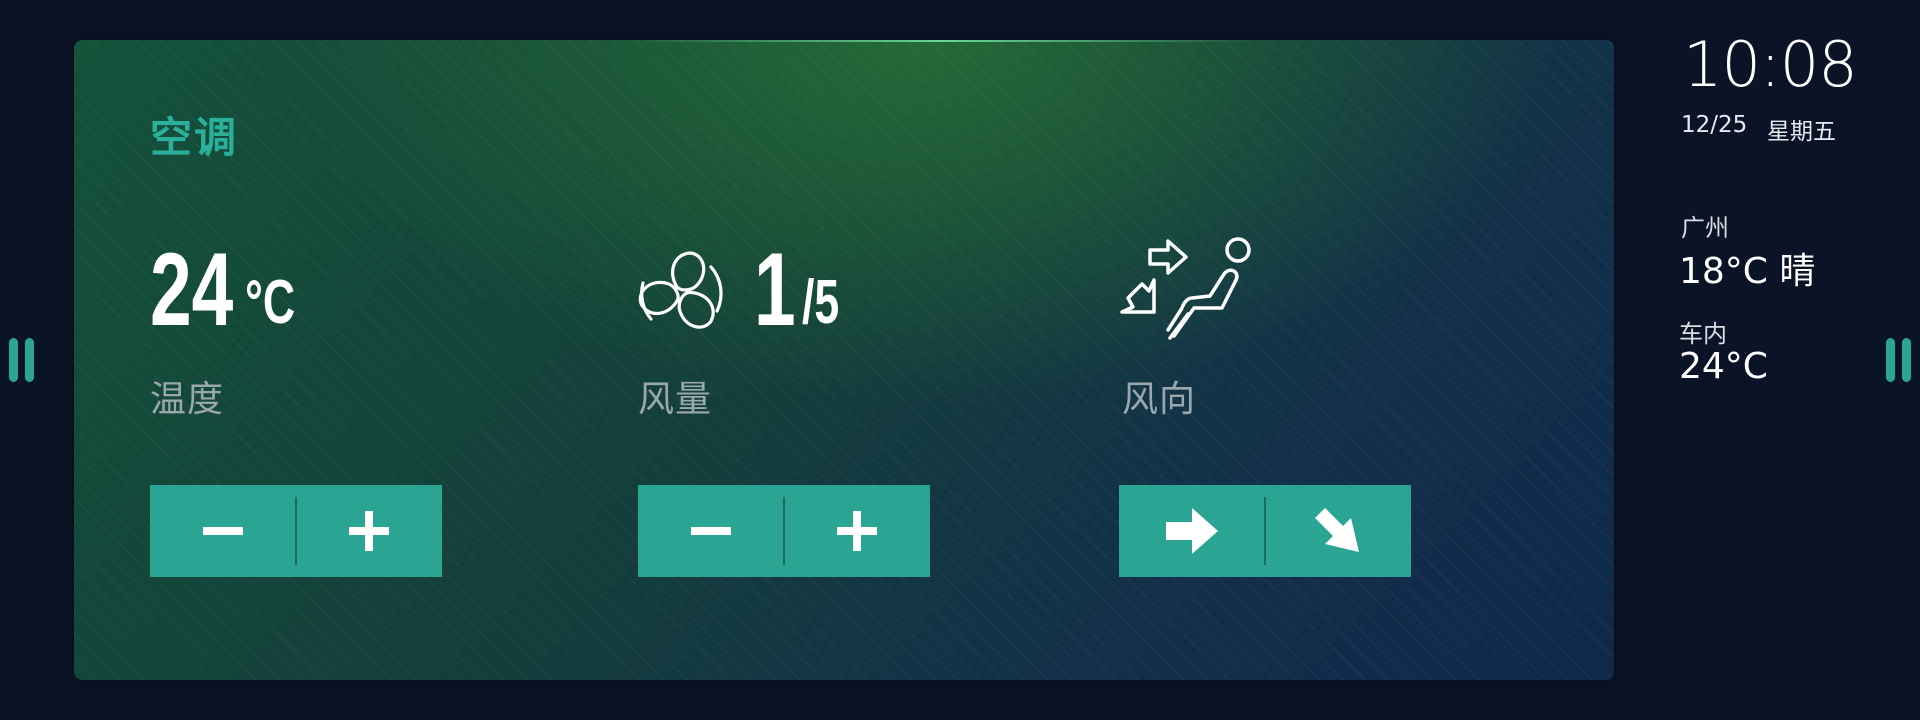 Image resolution: width=1920 pixels, height=720 pixels. What do you see at coordinates (187, 399) in the screenshot?
I see `temperature-label: 温度` at bounding box center [187, 399].